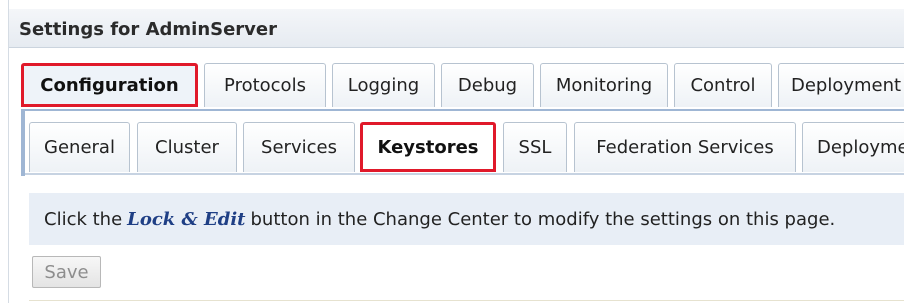 The height and width of the screenshot is (303, 904). What do you see at coordinates (685, 147) in the screenshot?
I see `subtab-federation-services: Federation Services` at bounding box center [685, 147].